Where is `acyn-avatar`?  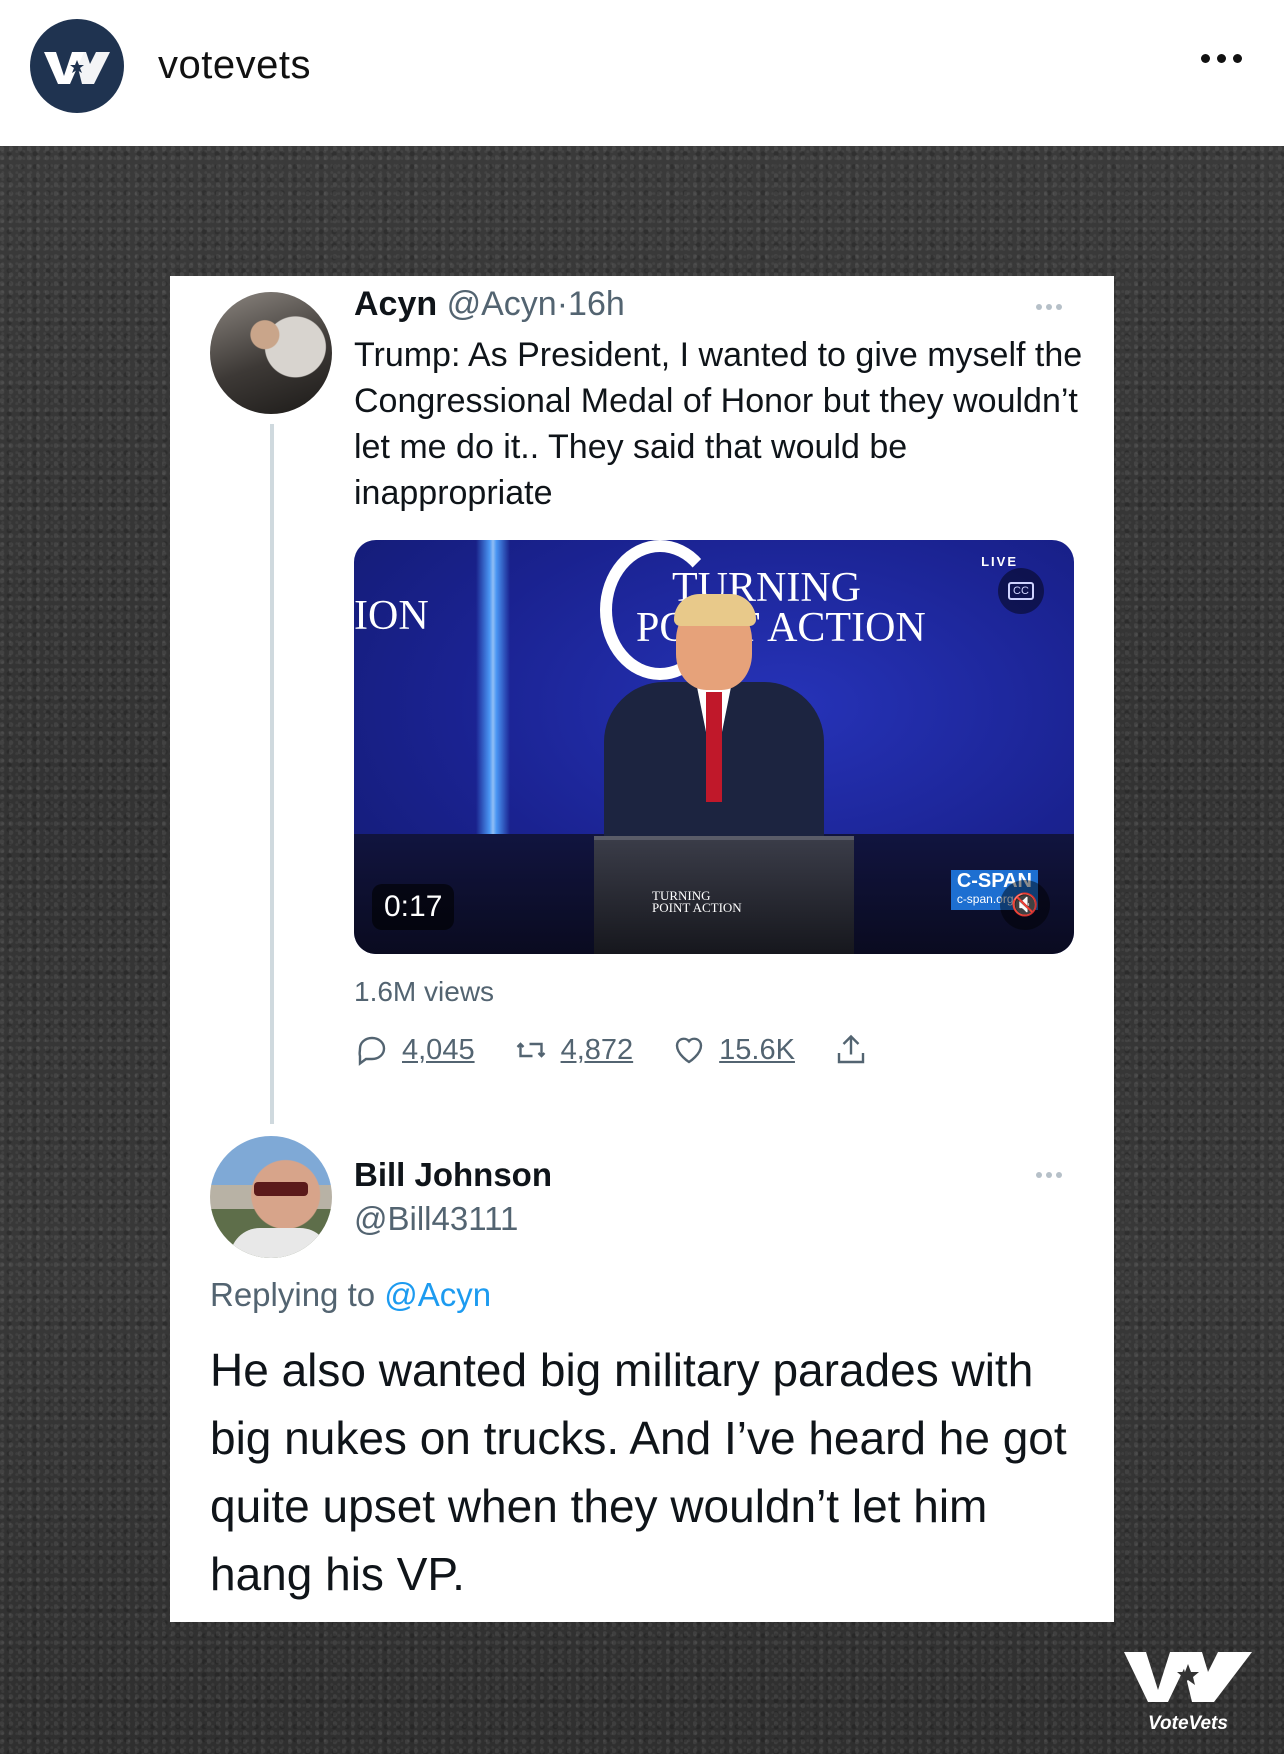 acyn-avatar is located at coordinates (271, 353).